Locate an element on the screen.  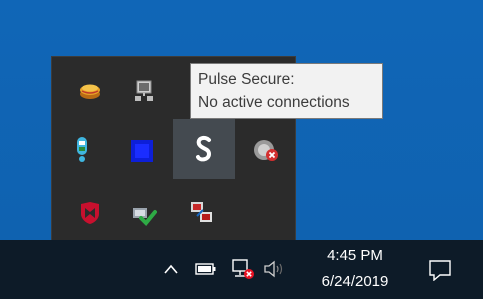
stack-app-icon is located at coordinates (90, 91).